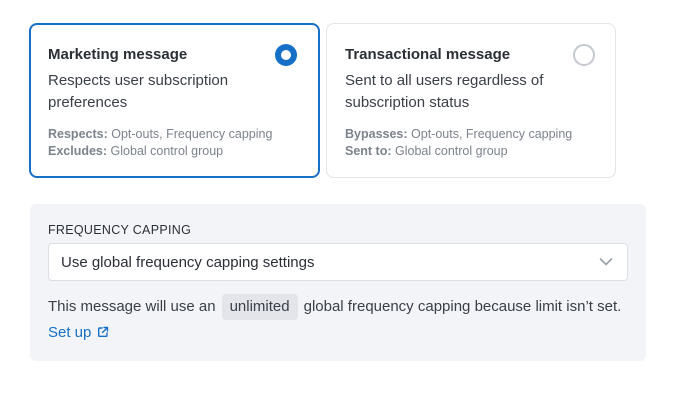 The height and width of the screenshot is (413, 682). I want to click on radio-selected-icon, so click(286, 55).